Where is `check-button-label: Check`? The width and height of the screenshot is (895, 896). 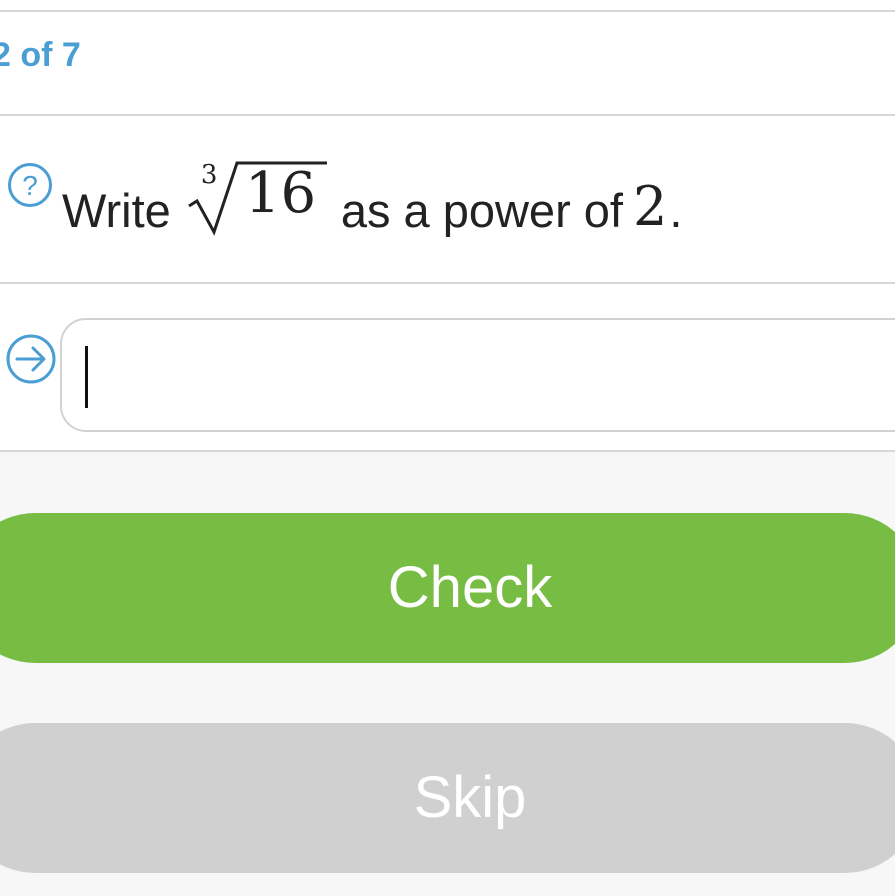
check-button-label: Check is located at coordinates (470, 587).